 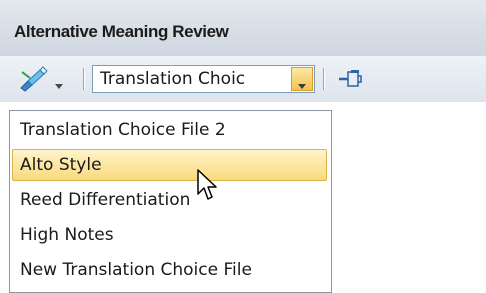 I want to click on combo-value: Translation Choic, so click(x=191, y=79).